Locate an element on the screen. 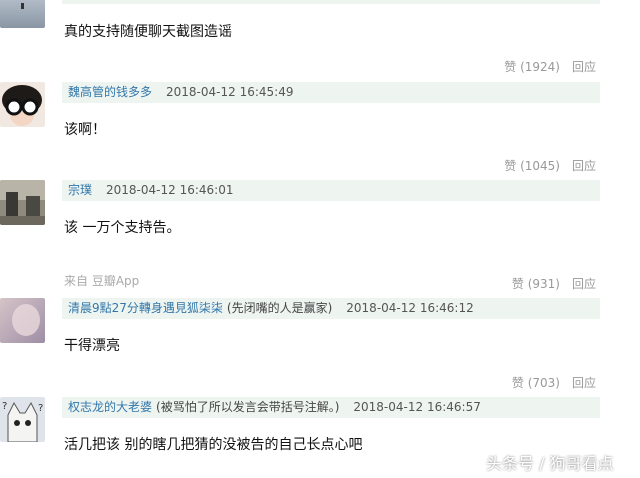  watermark: 头条号 / 狗哥看点 is located at coordinates (550, 463).